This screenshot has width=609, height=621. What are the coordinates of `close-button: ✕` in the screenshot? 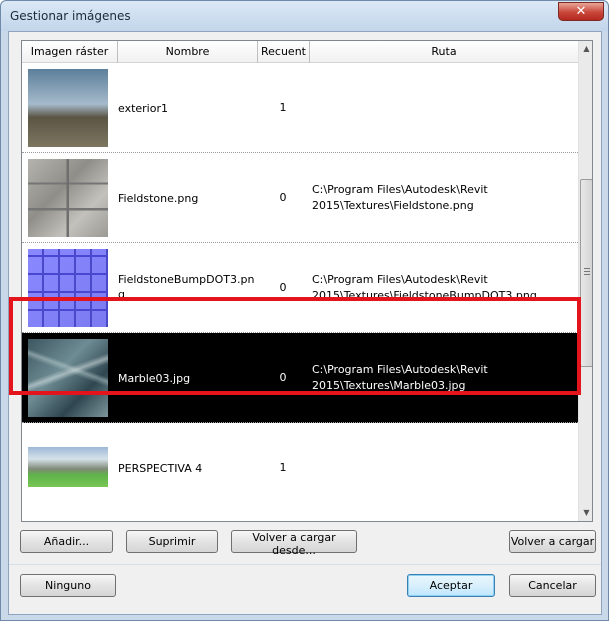 It's located at (581, 11).